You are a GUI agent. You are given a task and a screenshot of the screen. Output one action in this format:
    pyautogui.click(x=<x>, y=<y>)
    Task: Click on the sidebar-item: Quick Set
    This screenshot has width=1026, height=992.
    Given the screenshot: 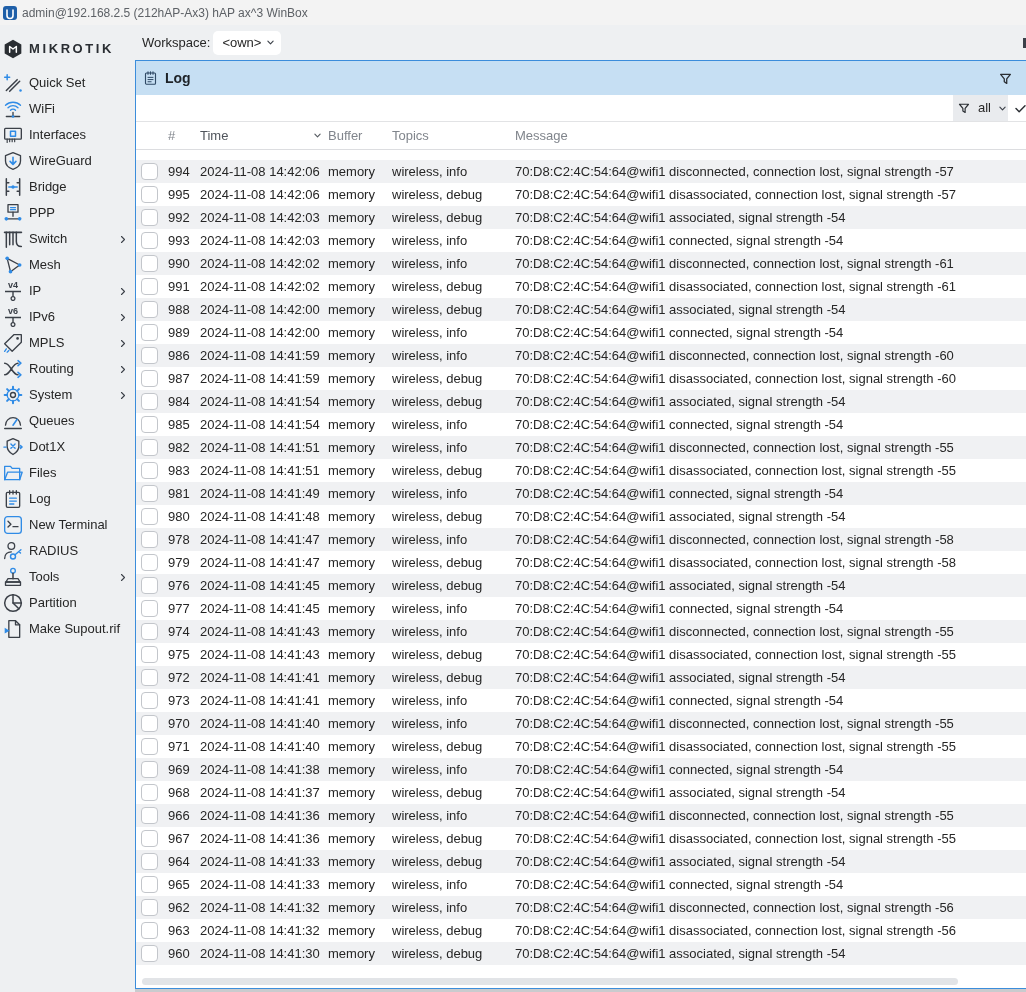 What is the action you would take?
    pyautogui.click(x=67, y=83)
    